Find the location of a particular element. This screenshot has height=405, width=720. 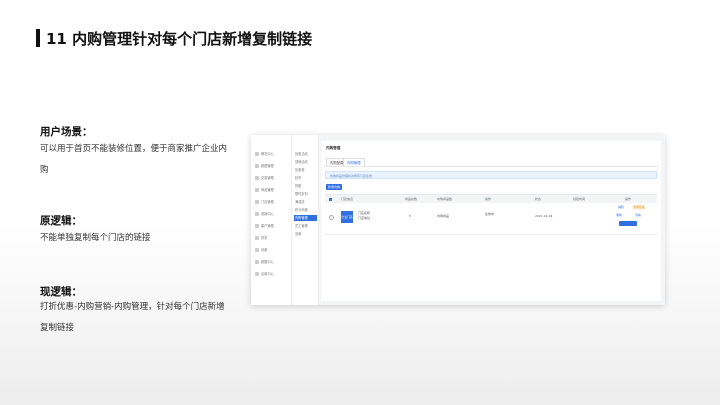

page-title: 11 内购管理针对每个门店新增复制链接 is located at coordinates (179, 39).